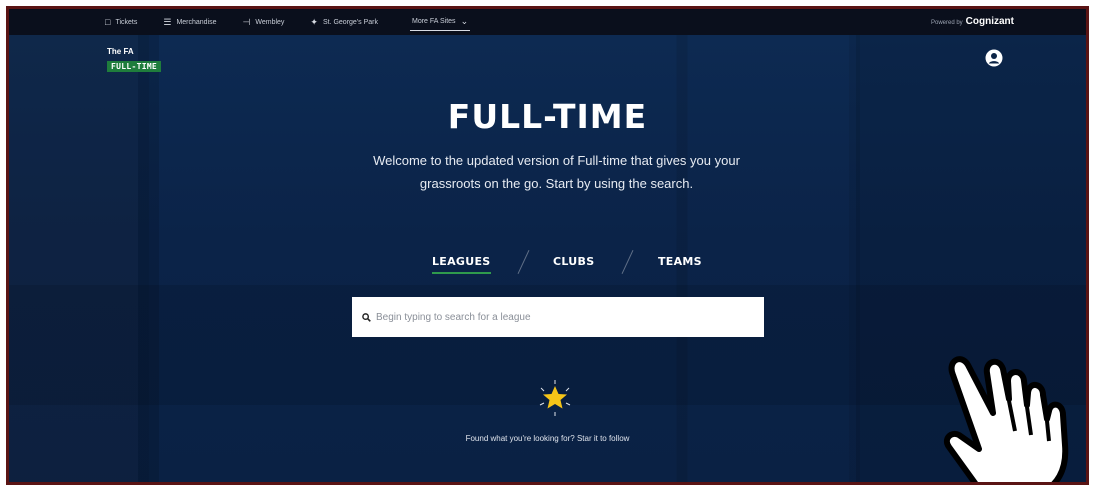 The height and width of the screenshot is (490, 1095). What do you see at coordinates (547, 264) in the screenshot?
I see `search-type-tabs: LEAGUES CLUBS TEAMS` at bounding box center [547, 264].